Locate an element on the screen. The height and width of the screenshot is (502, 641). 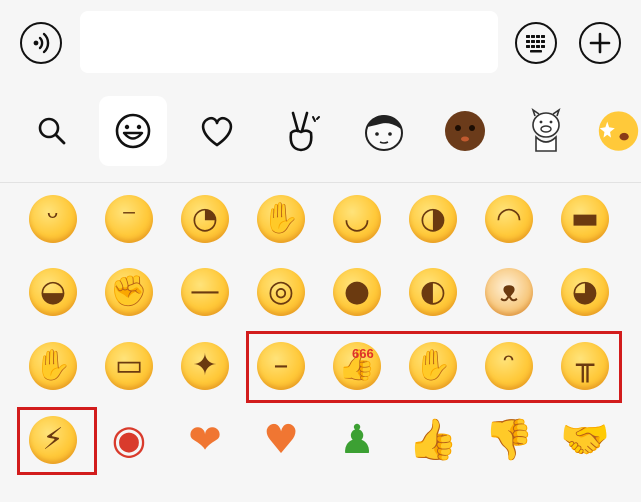
voice-message-button is located at coordinates (41, 43).